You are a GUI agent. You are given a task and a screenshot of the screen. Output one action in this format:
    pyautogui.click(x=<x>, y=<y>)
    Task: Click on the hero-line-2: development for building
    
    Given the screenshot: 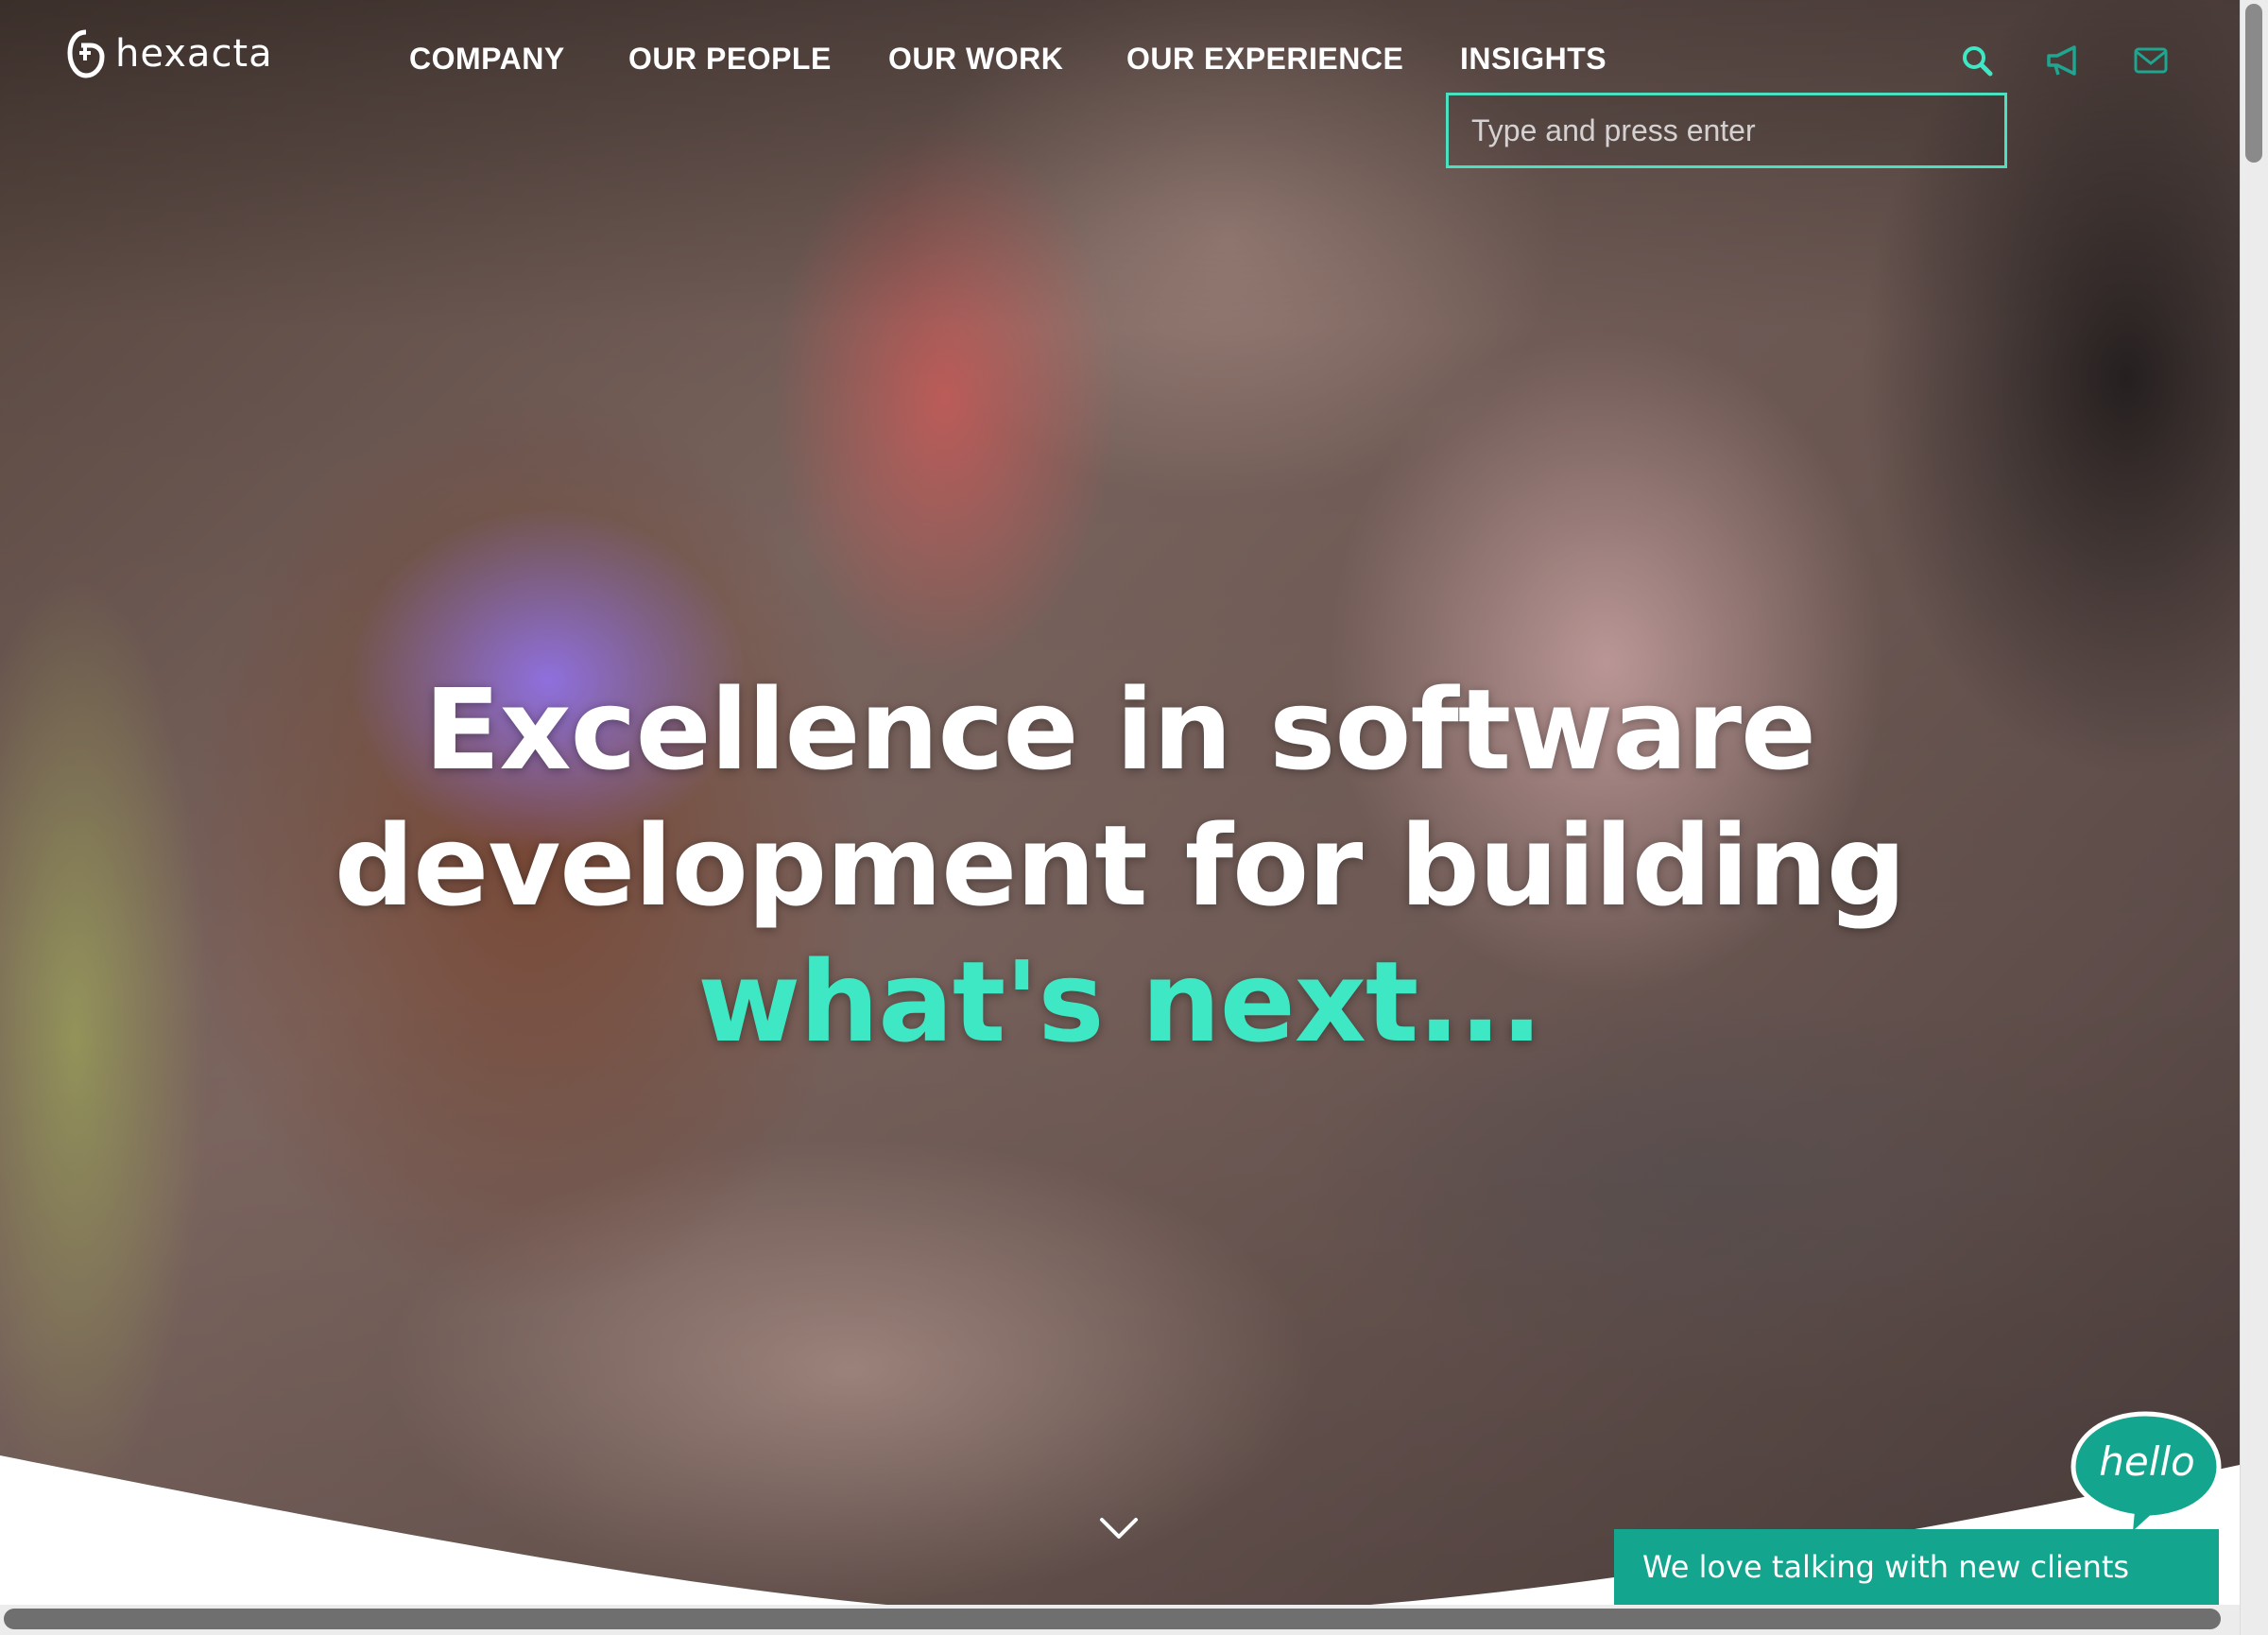 What is the action you would take?
    pyautogui.click(x=1120, y=865)
    